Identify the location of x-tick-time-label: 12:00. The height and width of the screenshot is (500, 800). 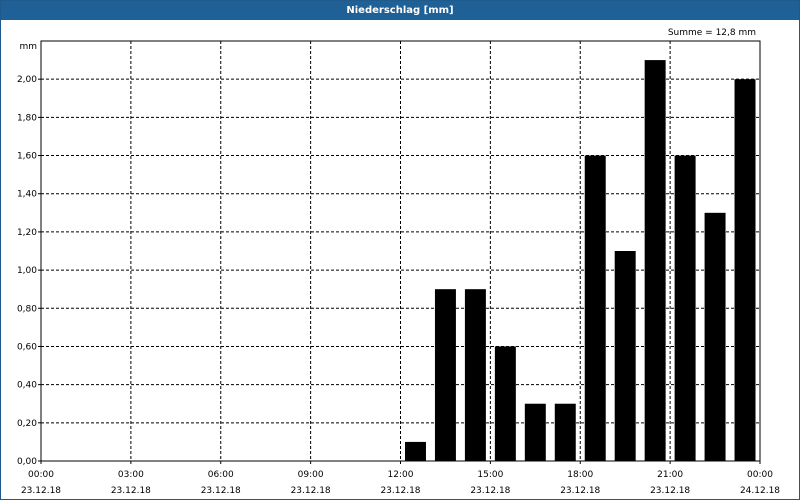
(401, 475).